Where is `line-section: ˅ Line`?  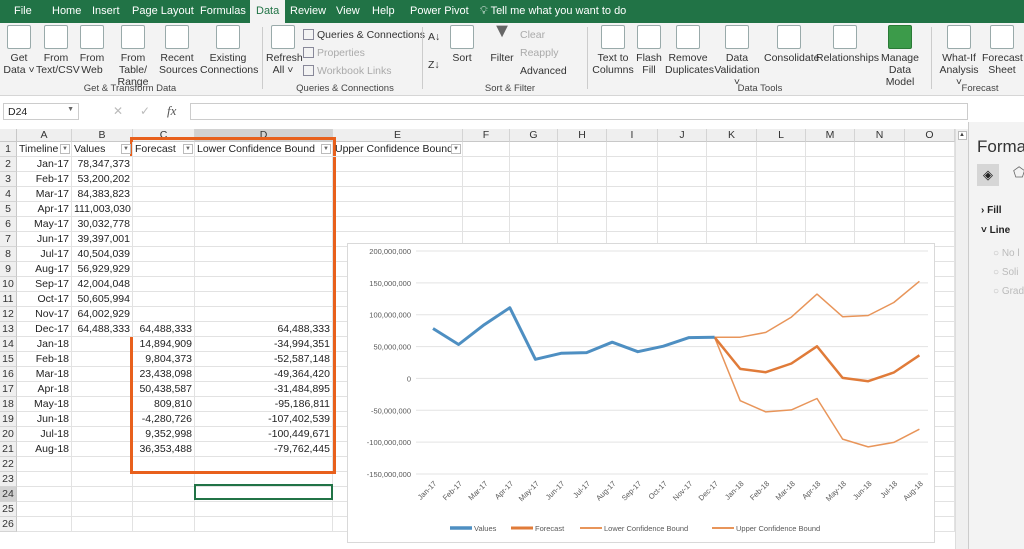 line-section: ˅ Line is located at coordinates (995, 230).